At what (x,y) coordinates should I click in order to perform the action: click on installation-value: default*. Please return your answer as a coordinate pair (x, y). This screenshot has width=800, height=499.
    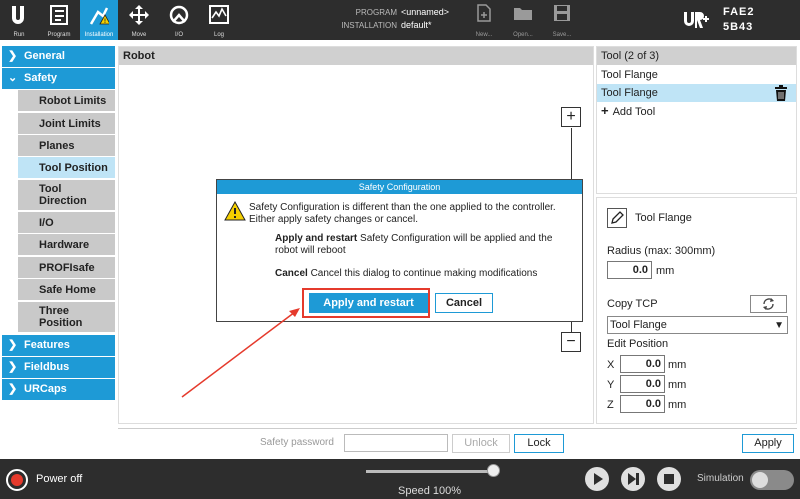
    Looking at the image, I should click on (416, 25).